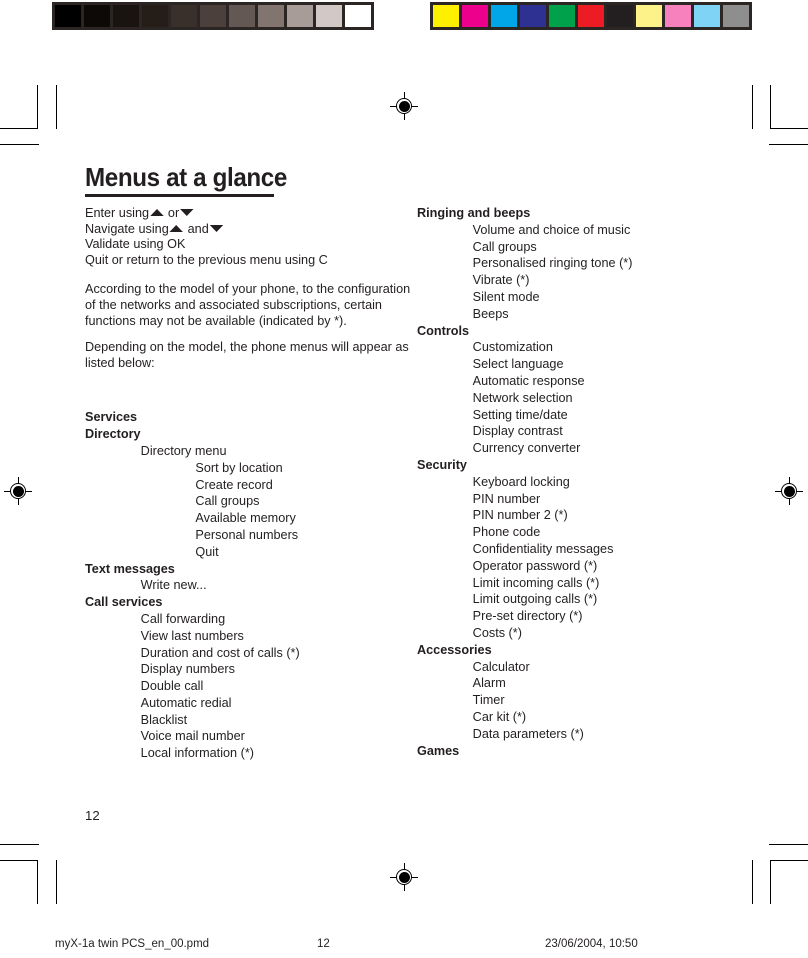 This screenshot has height=958, width=808. Describe the element at coordinates (551, 229) in the screenshot. I see `menu-item: Volume and choice of music` at that location.